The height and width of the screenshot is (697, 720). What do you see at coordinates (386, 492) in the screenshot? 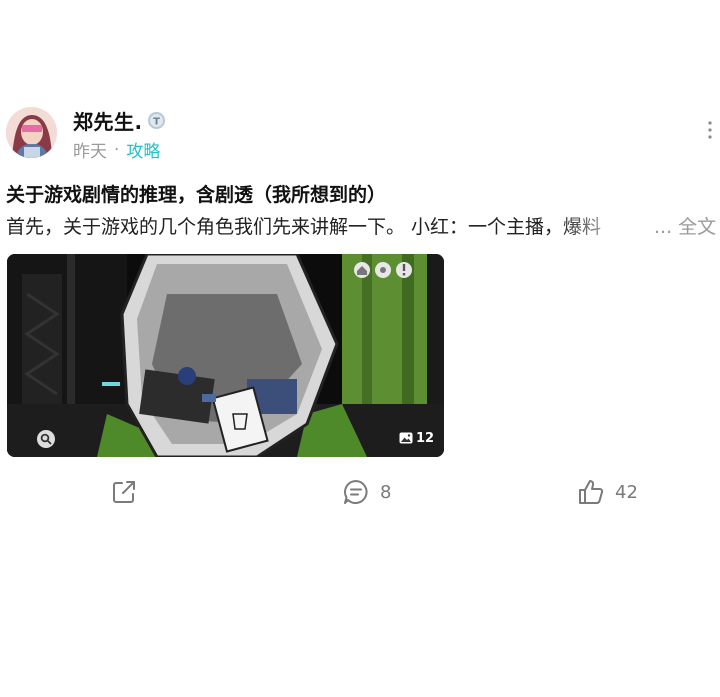
I see `comment-count: 8` at bounding box center [386, 492].